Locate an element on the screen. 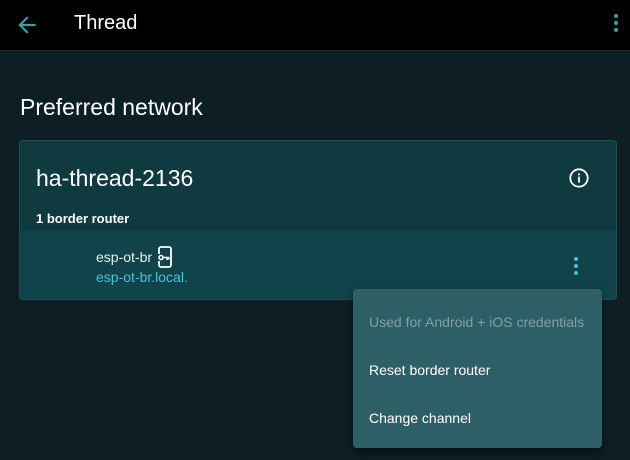  menu-item-change-channel: Change channel is located at coordinates (420, 418).